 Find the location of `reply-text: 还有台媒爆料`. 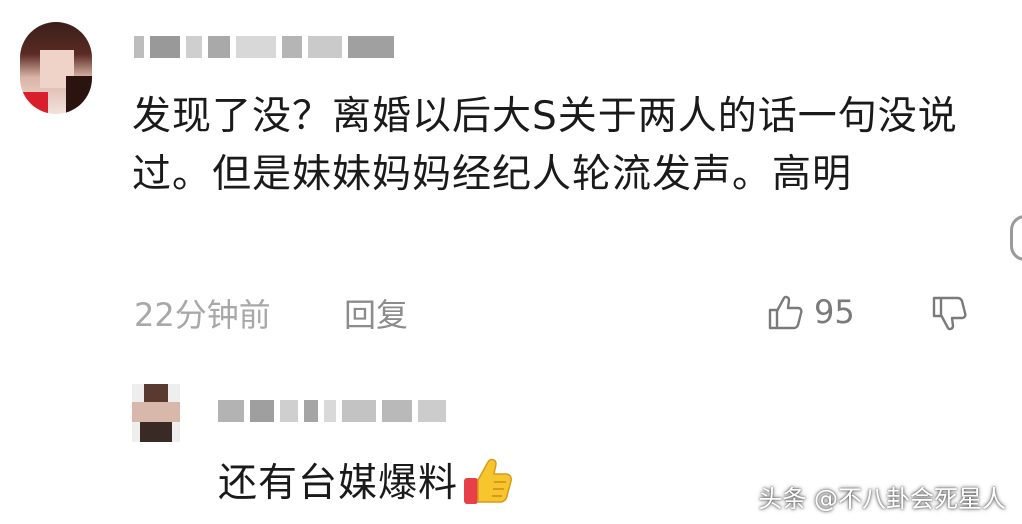

reply-text: 还有台媒爆料 is located at coordinates (338, 483).